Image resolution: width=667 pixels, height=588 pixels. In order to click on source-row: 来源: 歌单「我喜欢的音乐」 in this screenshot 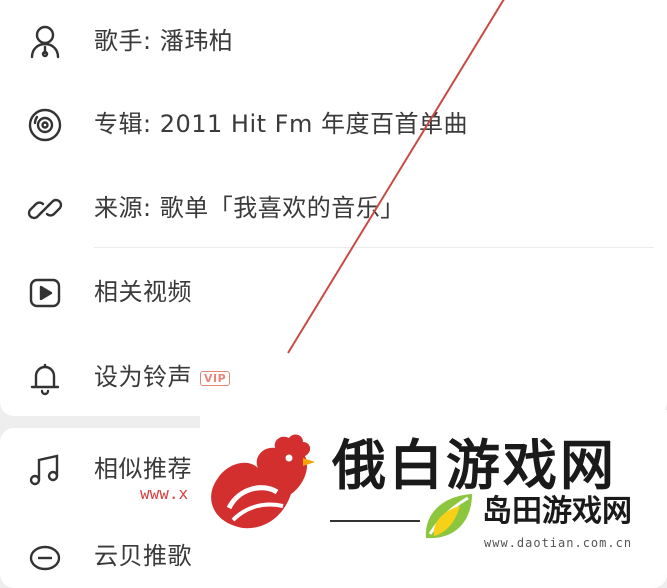, I will do `click(333, 207)`.